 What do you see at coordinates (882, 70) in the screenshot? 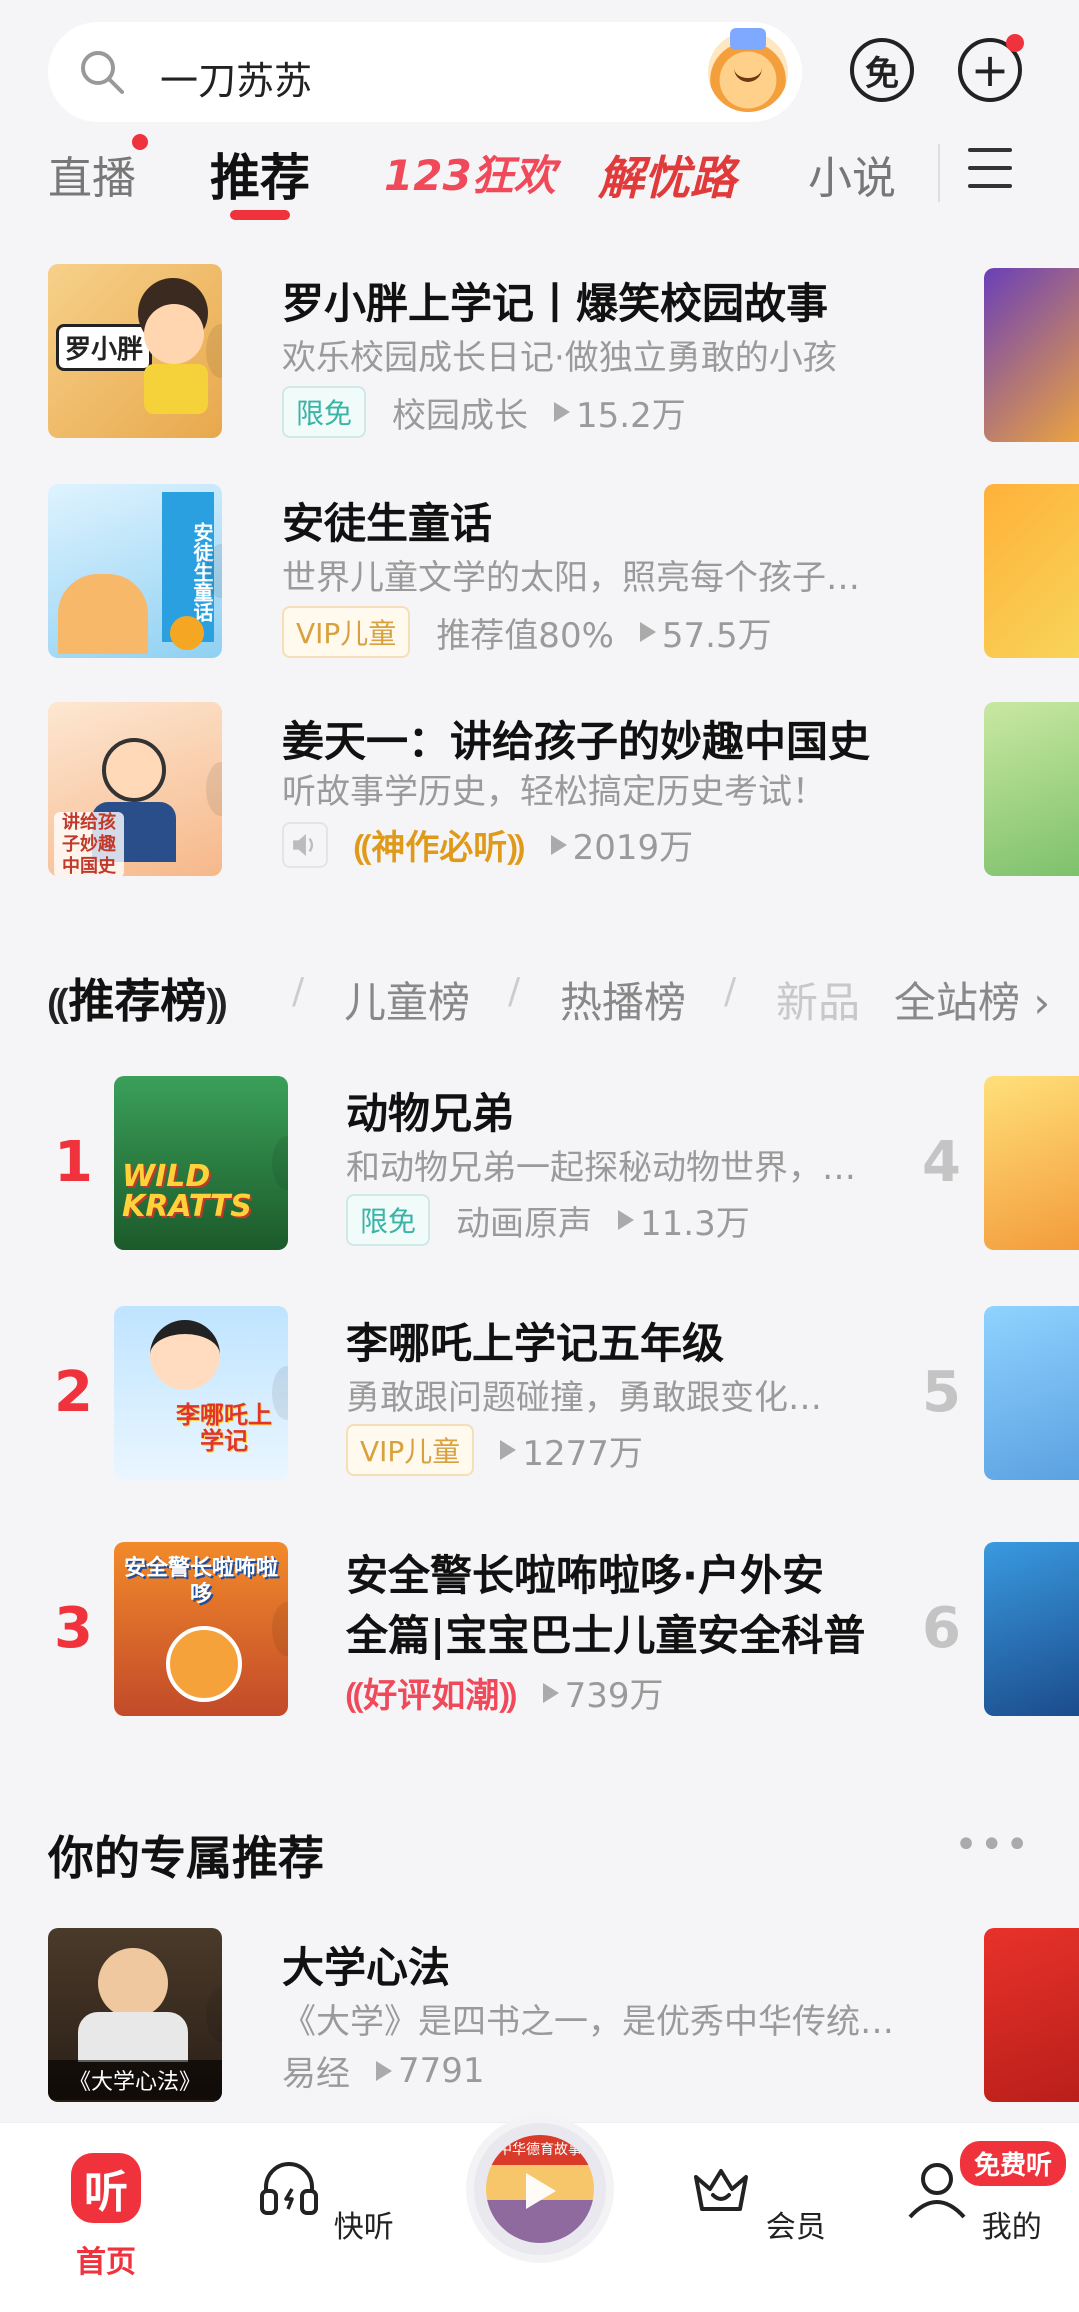
I see `free-listen-button: 免` at bounding box center [882, 70].